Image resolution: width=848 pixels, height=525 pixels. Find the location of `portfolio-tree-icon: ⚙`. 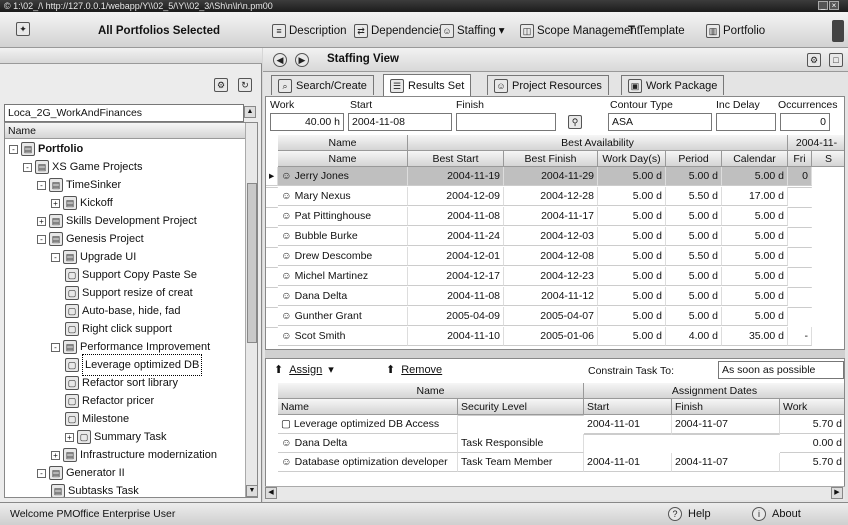

portfolio-tree-icon: ⚙ is located at coordinates (221, 85).